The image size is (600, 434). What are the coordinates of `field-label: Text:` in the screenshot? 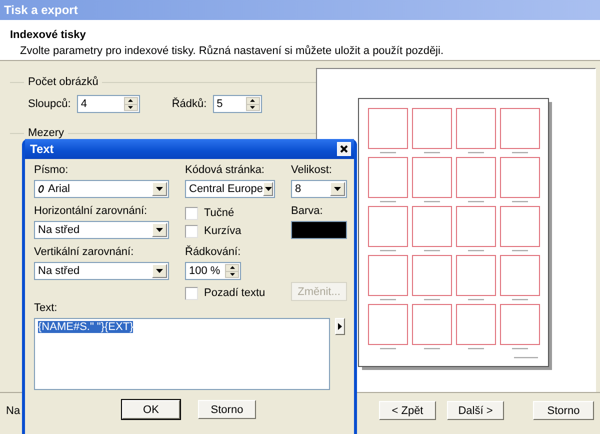 It's located at (46, 308).